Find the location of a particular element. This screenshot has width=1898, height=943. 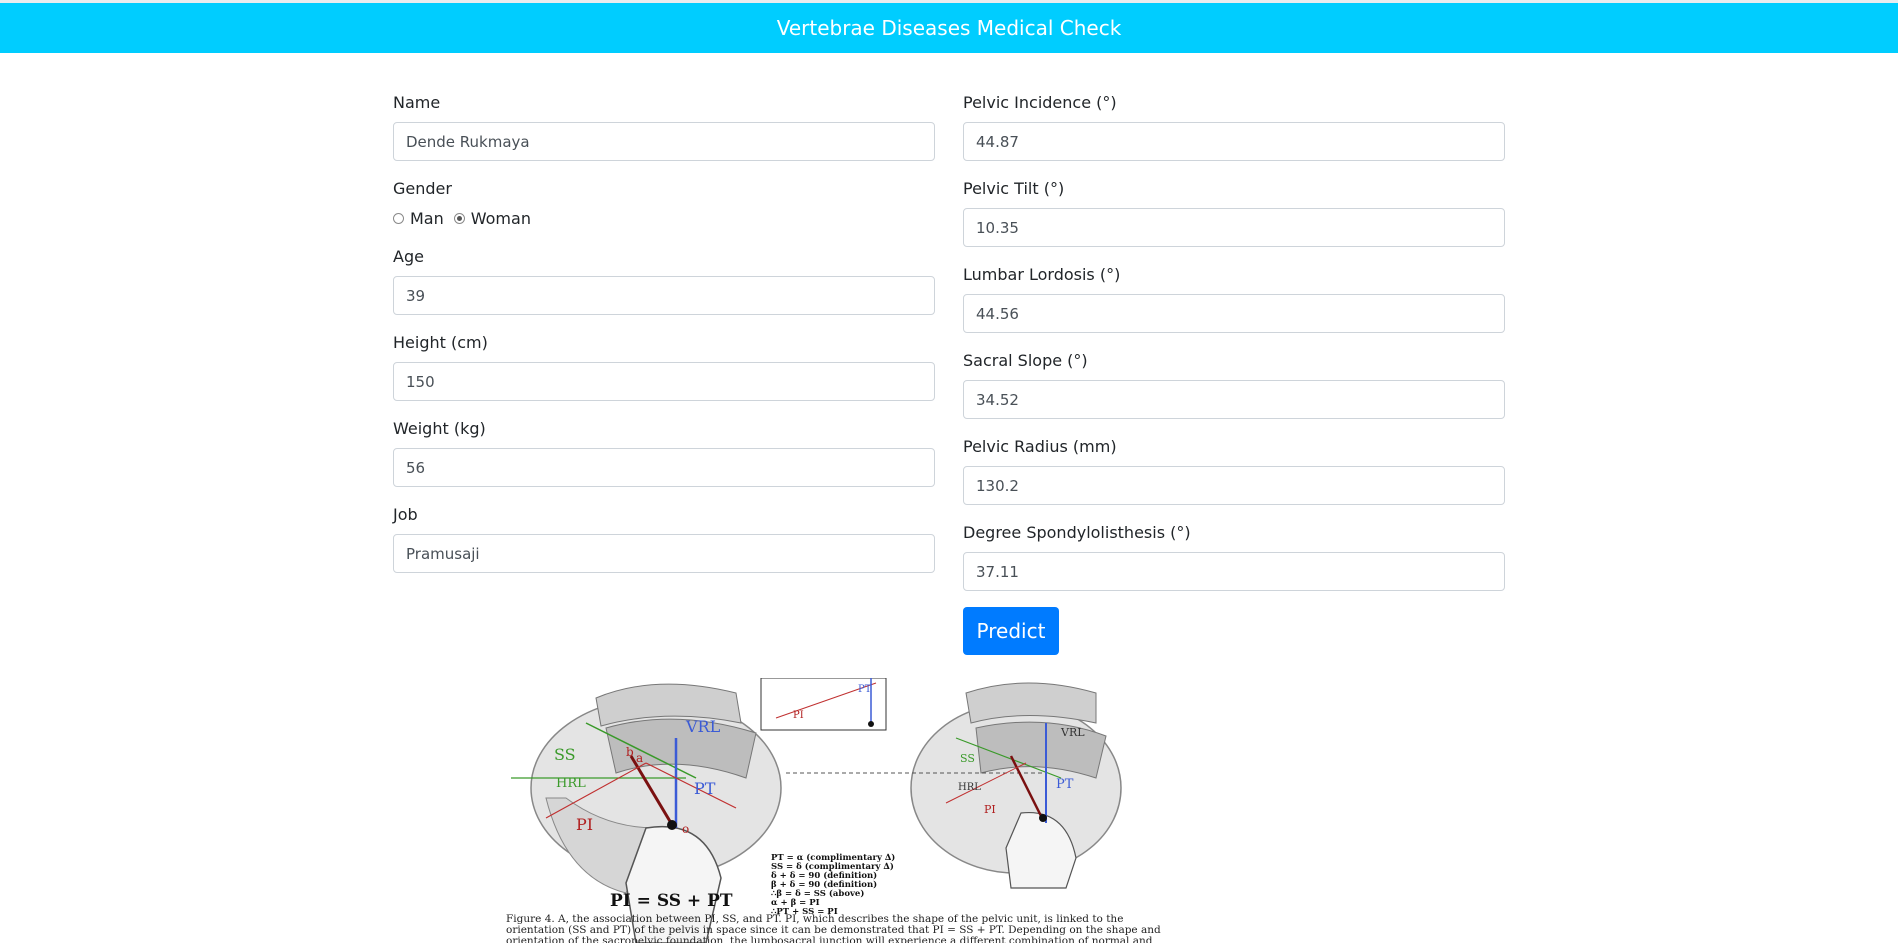

height-label: Height (cm) is located at coordinates (440, 342).